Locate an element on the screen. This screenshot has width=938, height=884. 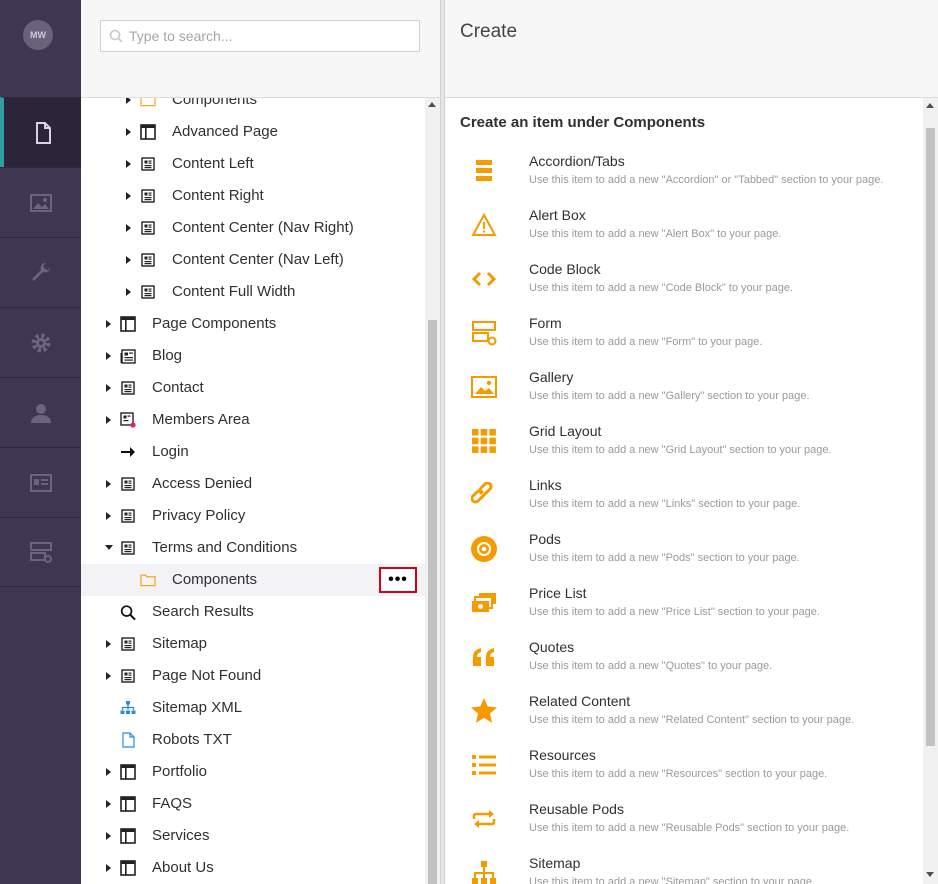
create-scrollbar is located at coordinates (930, 491).